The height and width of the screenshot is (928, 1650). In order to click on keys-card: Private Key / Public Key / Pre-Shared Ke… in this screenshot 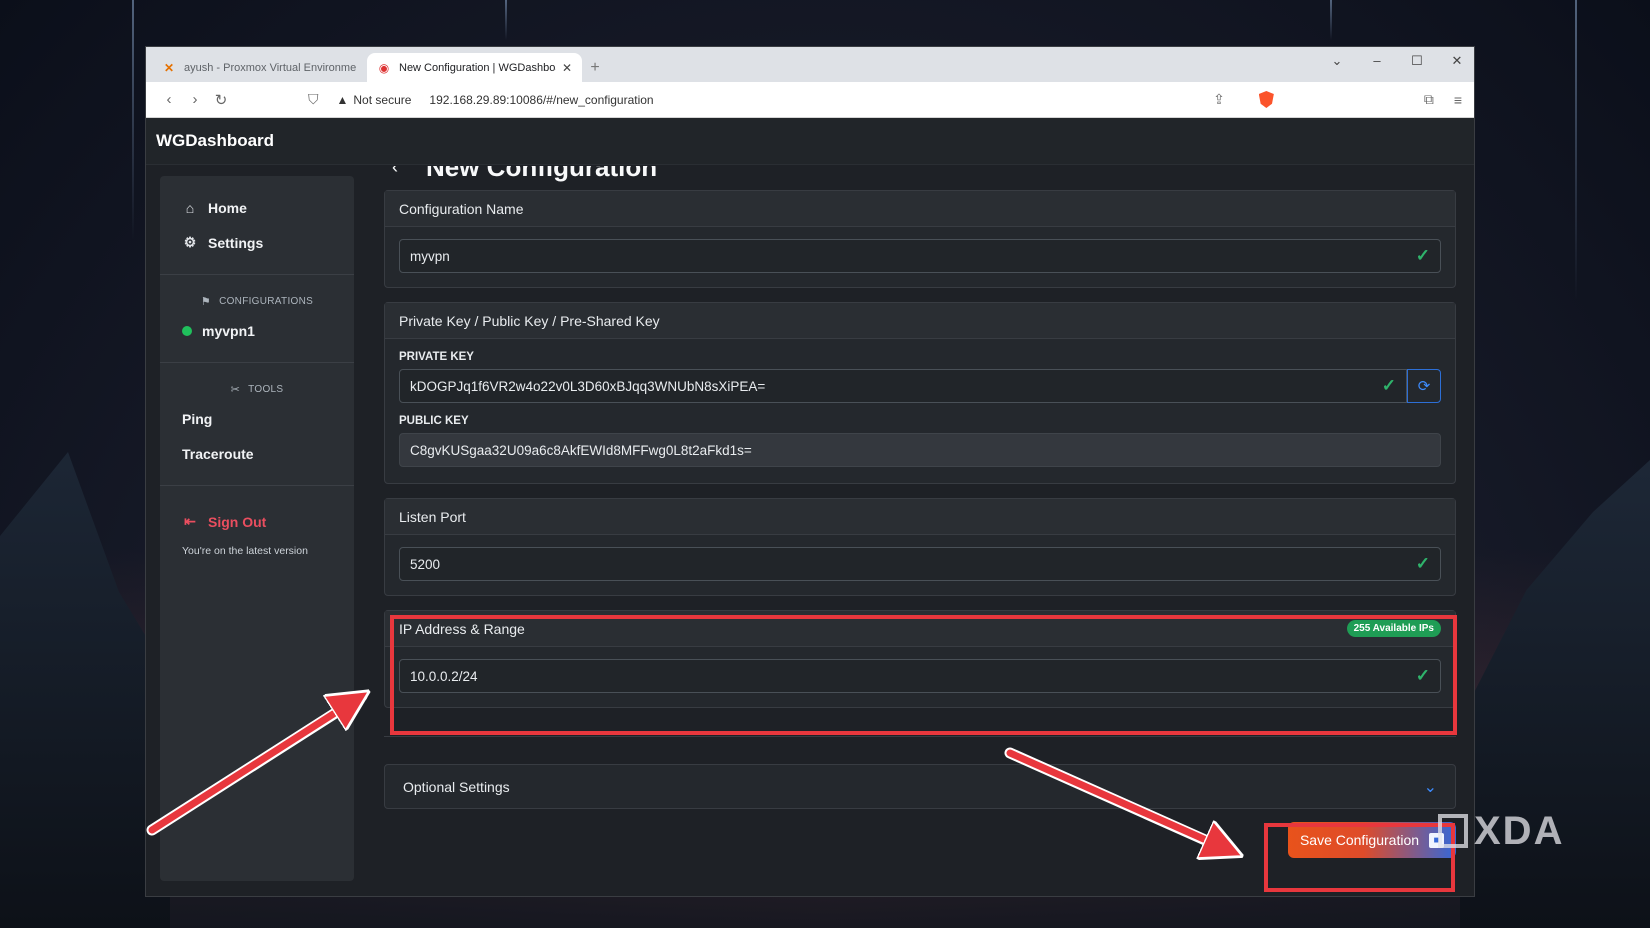, I will do `click(920, 393)`.